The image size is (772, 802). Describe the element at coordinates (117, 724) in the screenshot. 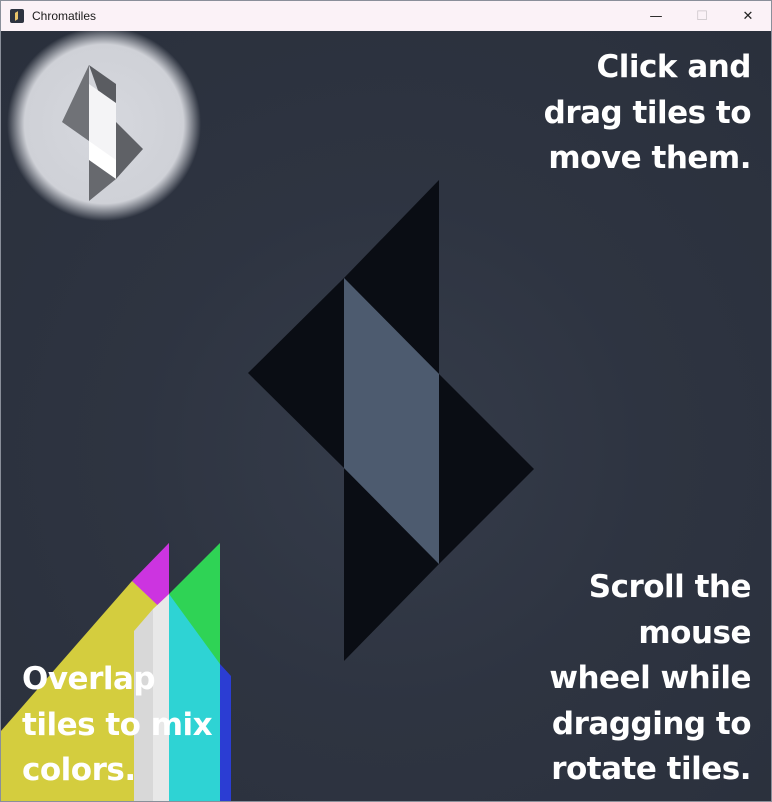

I see `mix-hint-line: tiles to mix` at that location.